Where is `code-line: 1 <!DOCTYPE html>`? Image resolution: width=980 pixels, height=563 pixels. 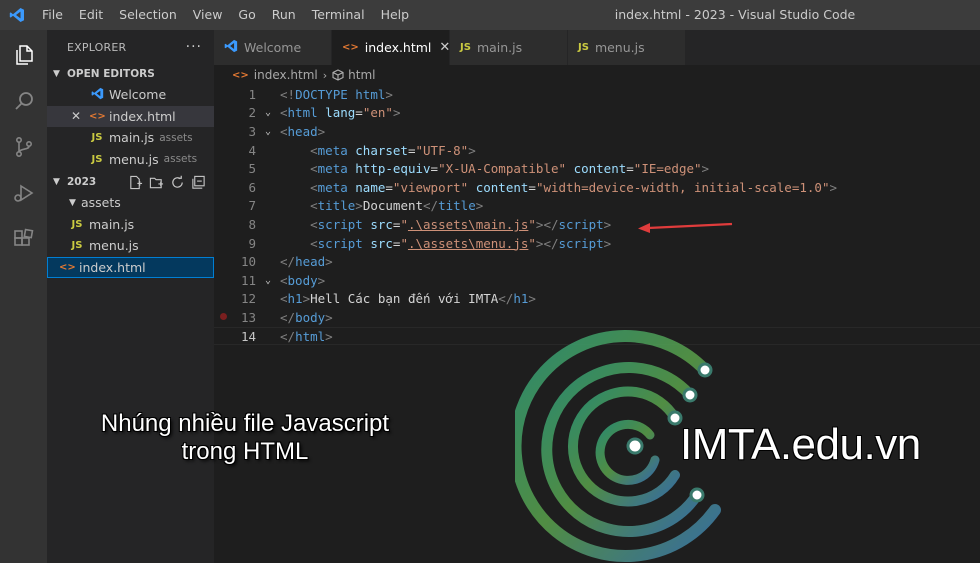 code-line: 1 <!DOCTYPE html> is located at coordinates (320, 94).